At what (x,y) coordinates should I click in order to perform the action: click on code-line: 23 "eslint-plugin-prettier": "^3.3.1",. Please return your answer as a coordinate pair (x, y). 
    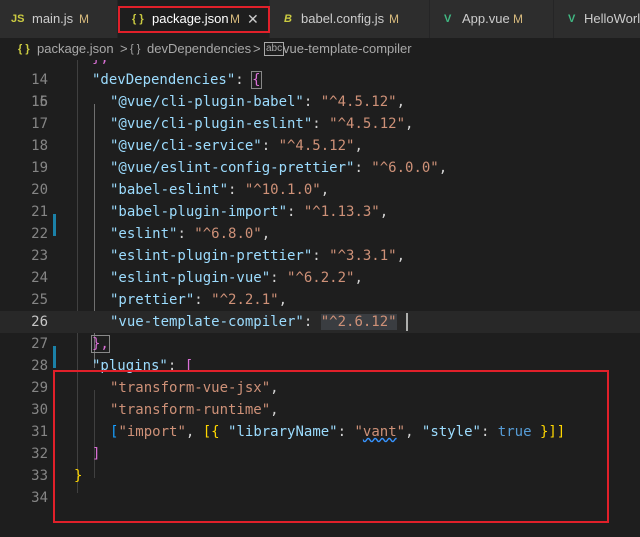
    Looking at the image, I should click on (218, 256).